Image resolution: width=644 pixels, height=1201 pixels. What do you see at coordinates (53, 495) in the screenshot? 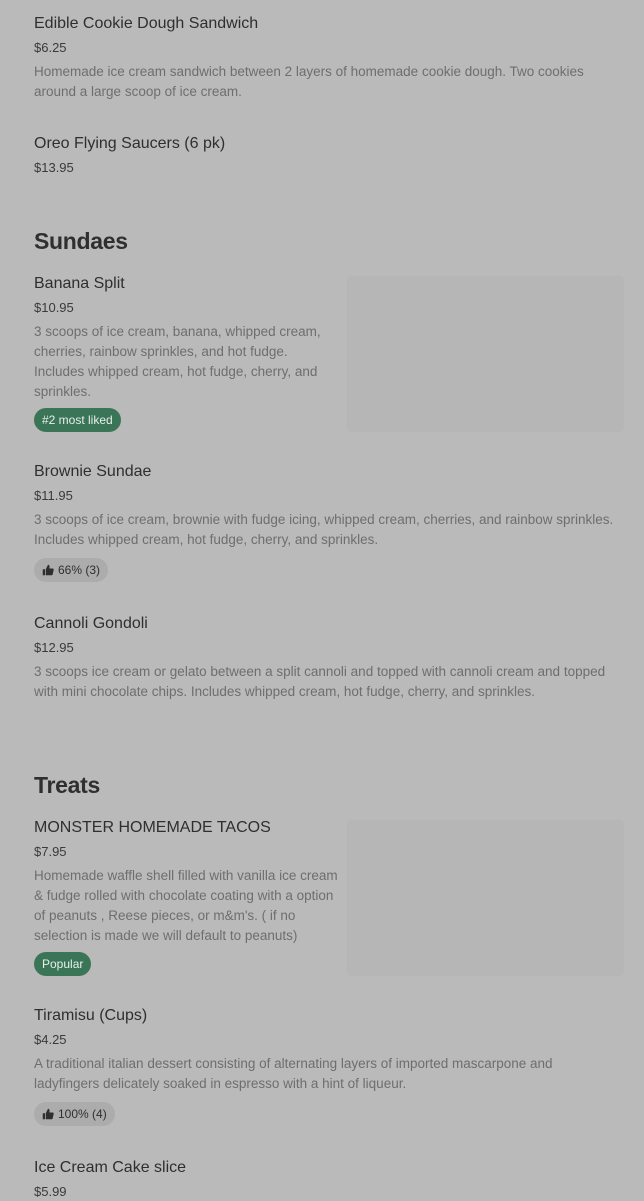
I see `item-price: $11.95` at bounding box center [53, 495].